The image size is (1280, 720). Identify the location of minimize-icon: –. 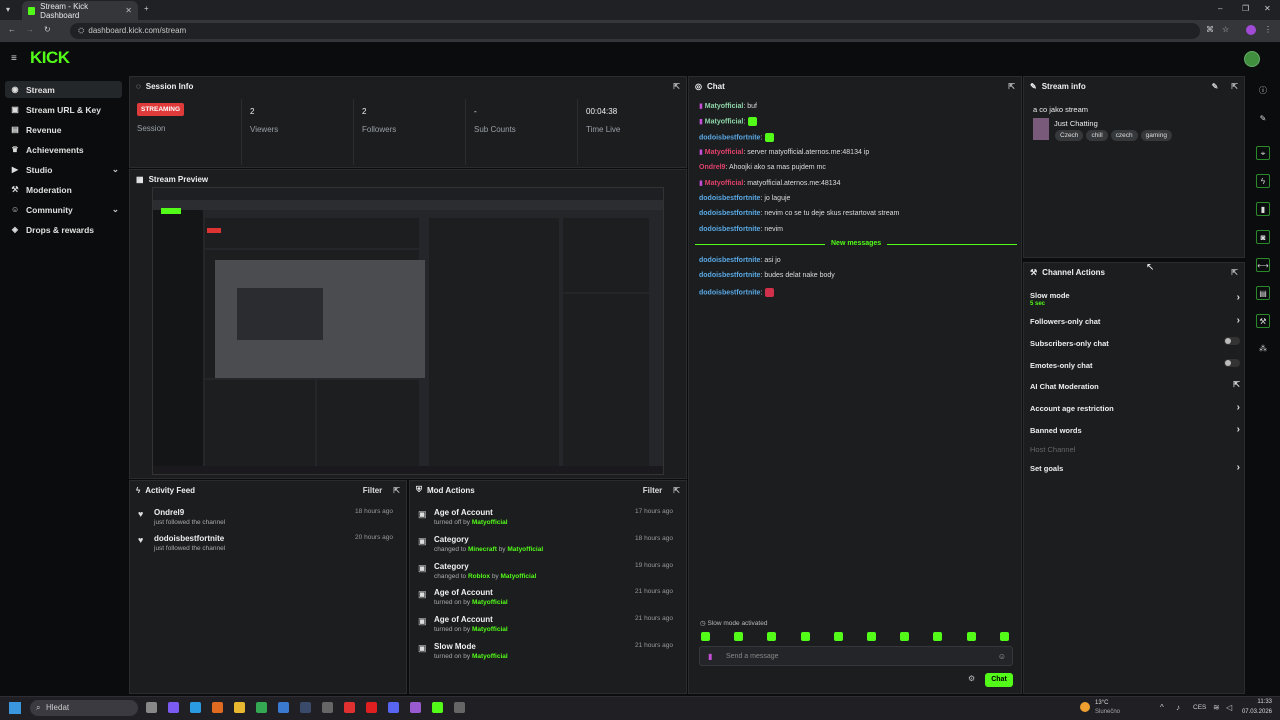
(1220, 8).